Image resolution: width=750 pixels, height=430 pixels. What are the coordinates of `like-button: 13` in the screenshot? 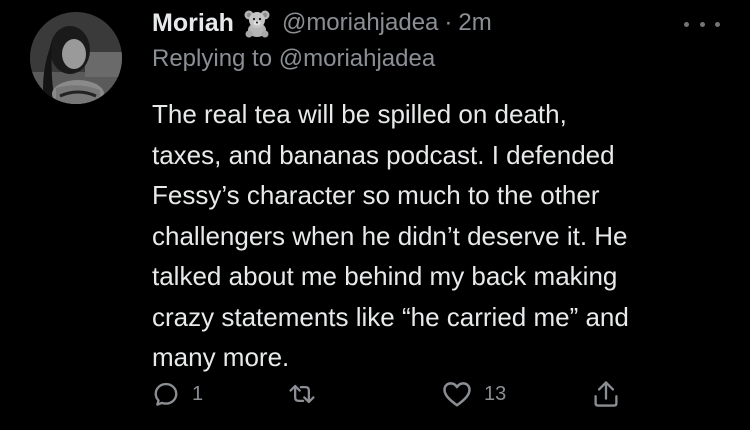 It's located at (474, 394).